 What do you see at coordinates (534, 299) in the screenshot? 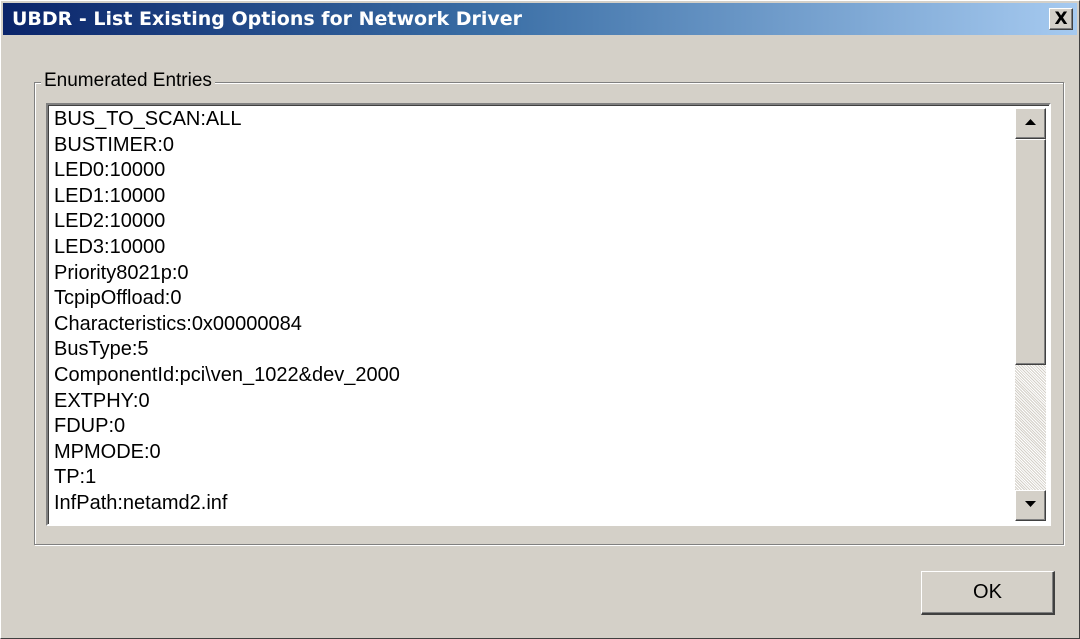
I see `list-item: TcpipOffload:0` at bounding box center [534, 299].